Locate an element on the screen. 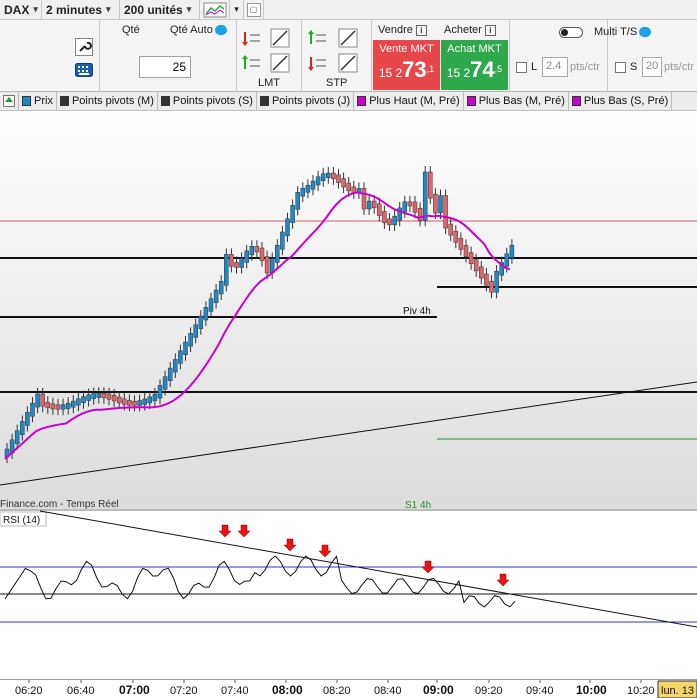 The width and height of the screenshot is (697, 698). window-icon: ▢ is located at coordinates (253, 9).